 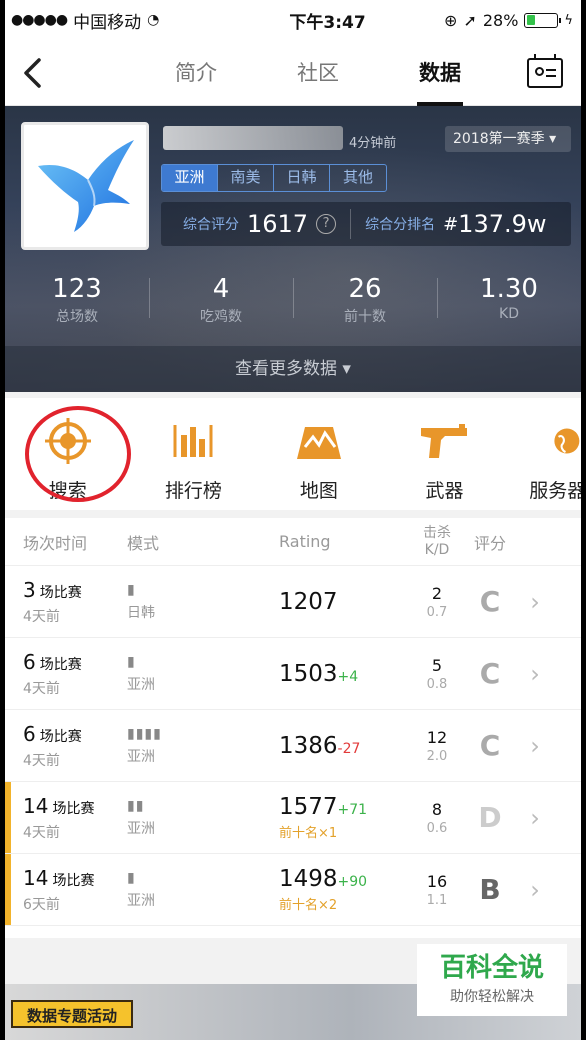 I want to click on nav-bar: 简介 社区 数据, so click(x=293, y=73).